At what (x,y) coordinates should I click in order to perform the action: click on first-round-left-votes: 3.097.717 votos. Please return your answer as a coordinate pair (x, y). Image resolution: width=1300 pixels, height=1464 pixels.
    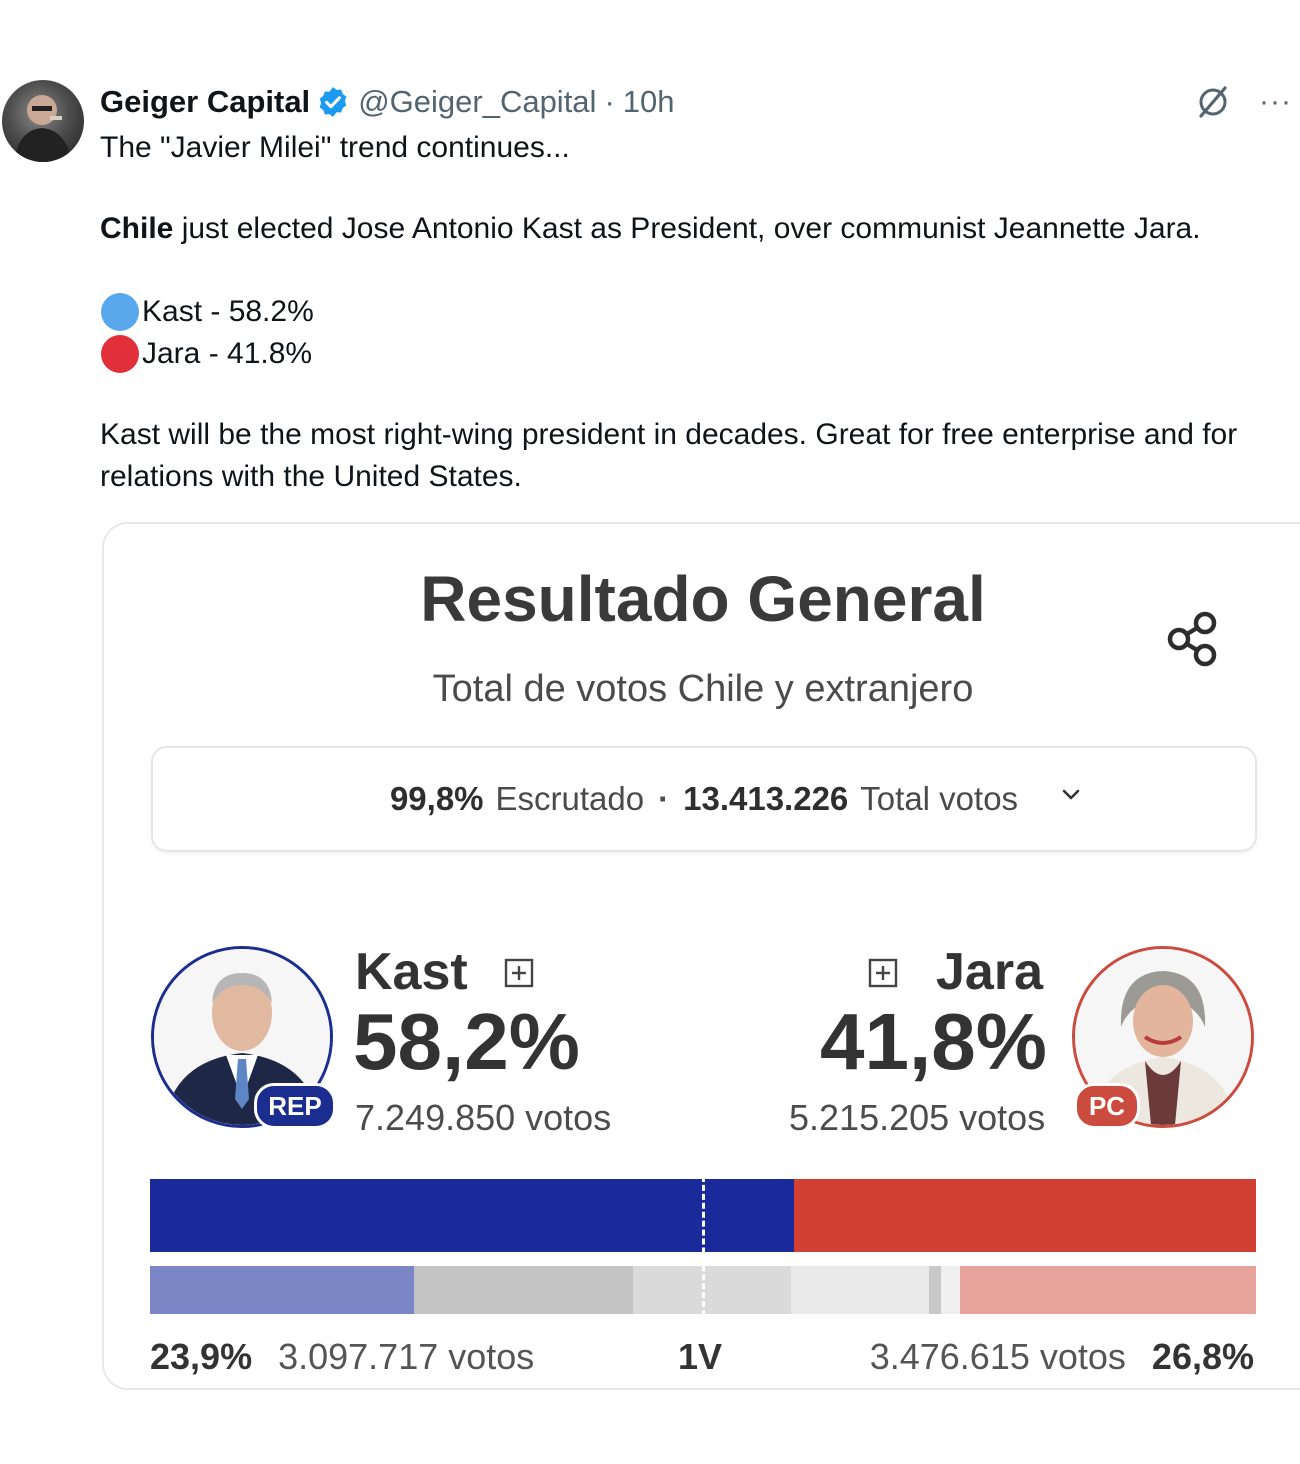
    Looking at the image, I should click on (406, 1356).